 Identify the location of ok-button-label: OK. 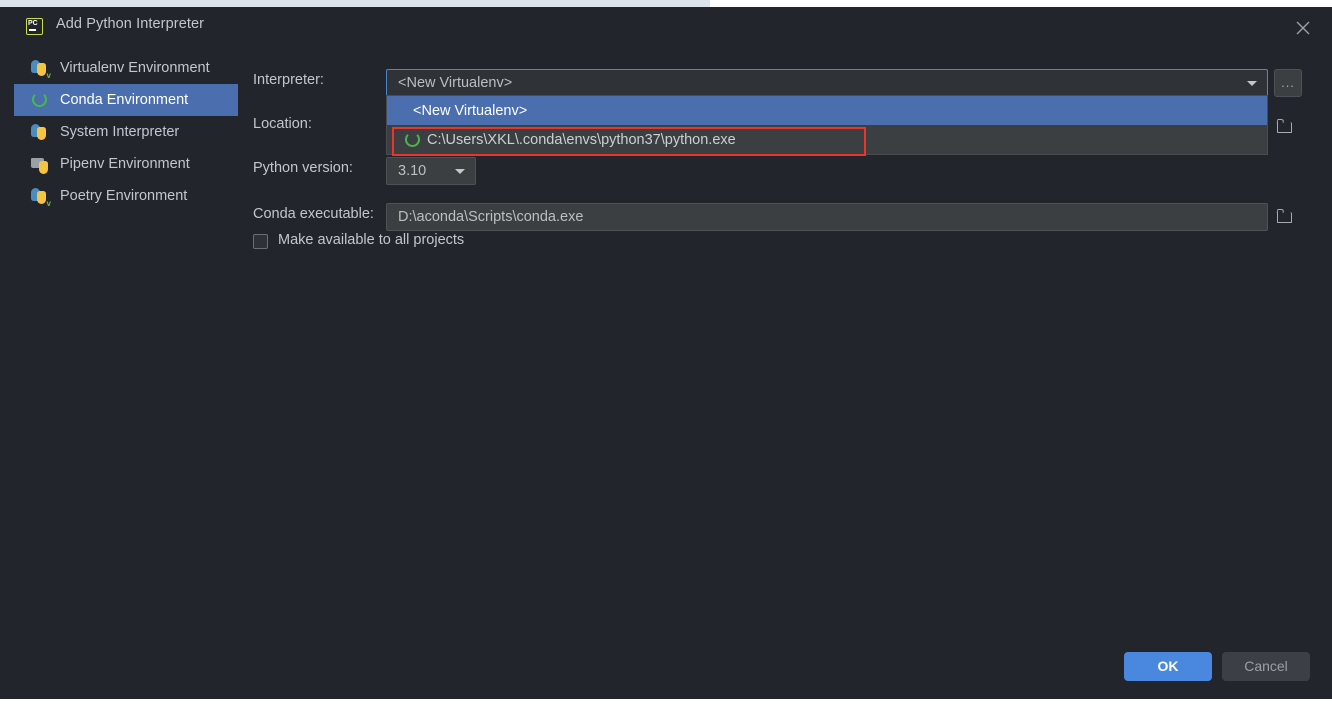
(1168, 666).